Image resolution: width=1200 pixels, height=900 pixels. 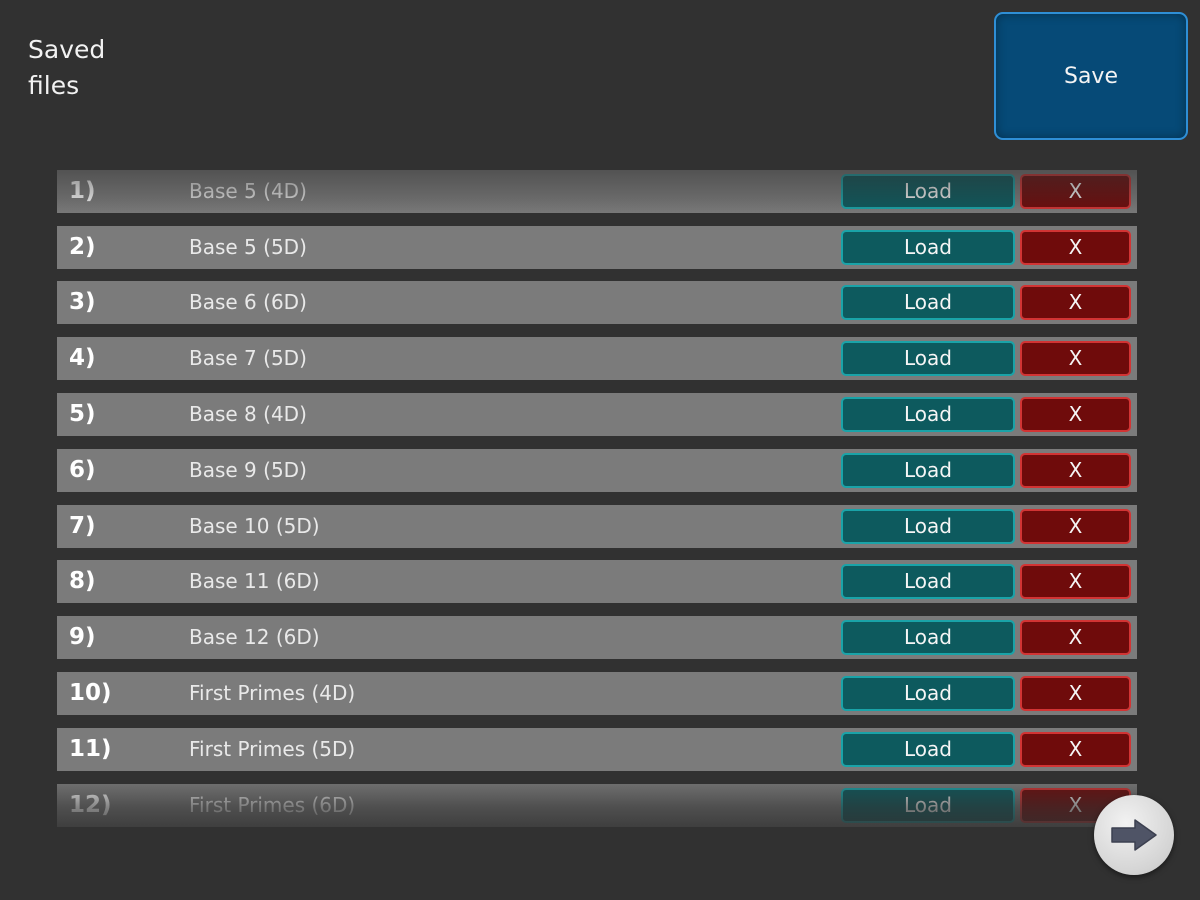 What do you see at coordinates (597, 414) in the screenshot?
I see `list-item: 5) Base 8 (4D) Load X` at bounding box center [597, 414].